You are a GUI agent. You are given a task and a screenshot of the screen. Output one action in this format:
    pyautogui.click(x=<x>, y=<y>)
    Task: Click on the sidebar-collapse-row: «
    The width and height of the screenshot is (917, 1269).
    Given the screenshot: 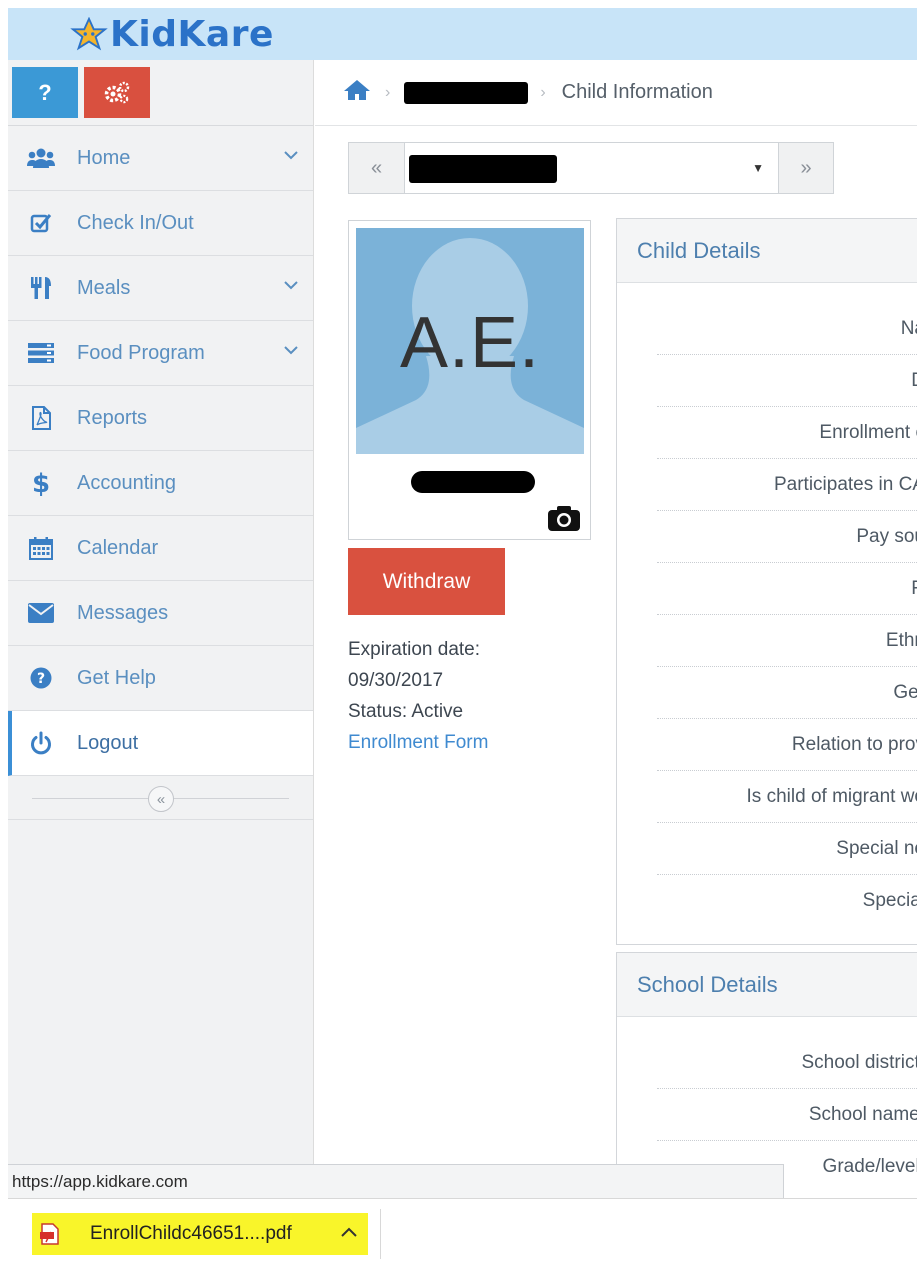 What is the action you would take?
    pyautogui.click(x=160, y=798)
    